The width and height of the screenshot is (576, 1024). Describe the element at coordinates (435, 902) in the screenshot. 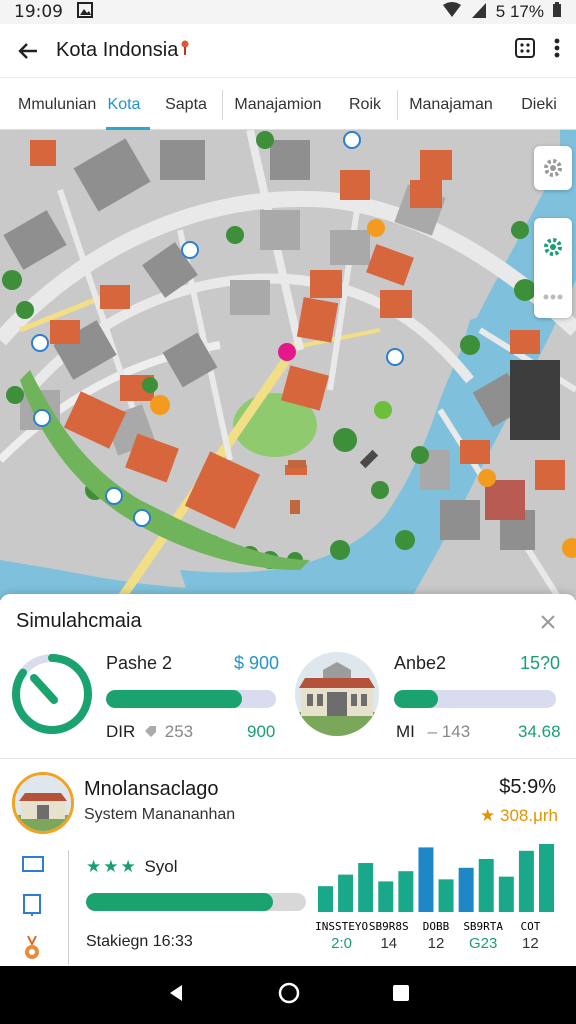

I see `bar-chart: INSSTEYO 2:0 SB9R8S 14 DOBB 12 SB9RTA G23 COT 12` at that location.